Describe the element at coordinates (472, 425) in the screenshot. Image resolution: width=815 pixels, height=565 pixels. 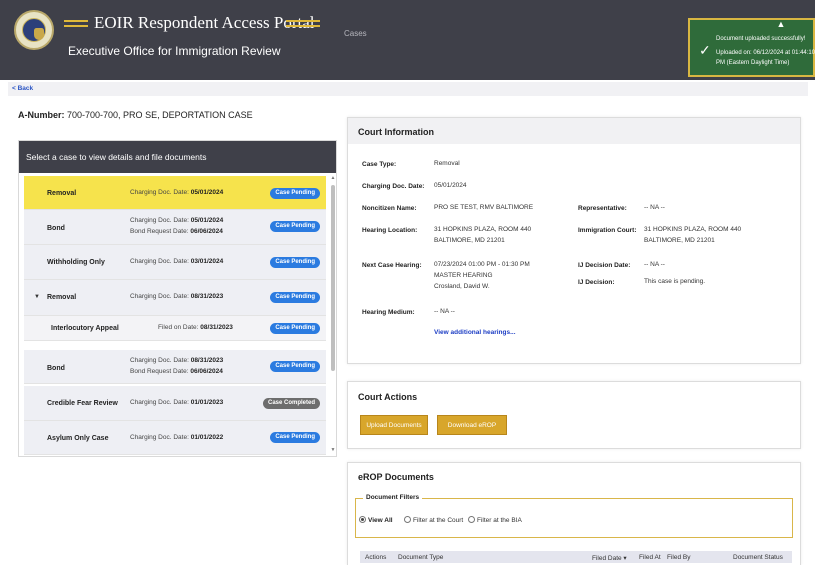
I see `download-erop-button: Download eROP` at that location.